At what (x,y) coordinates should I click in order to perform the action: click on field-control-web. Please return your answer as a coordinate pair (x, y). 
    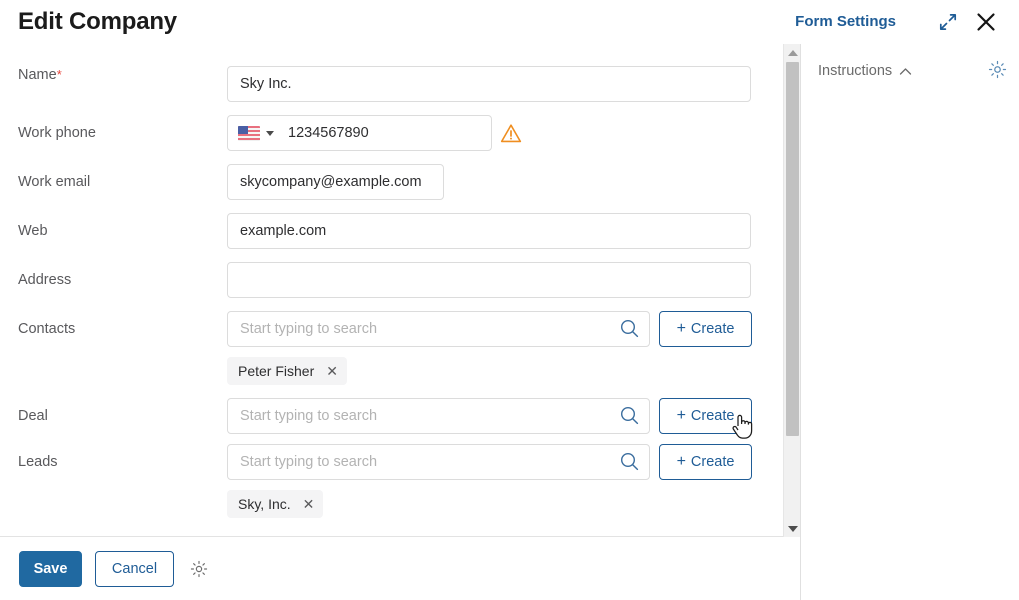
    Looking at the image, I should click on (505, 231).